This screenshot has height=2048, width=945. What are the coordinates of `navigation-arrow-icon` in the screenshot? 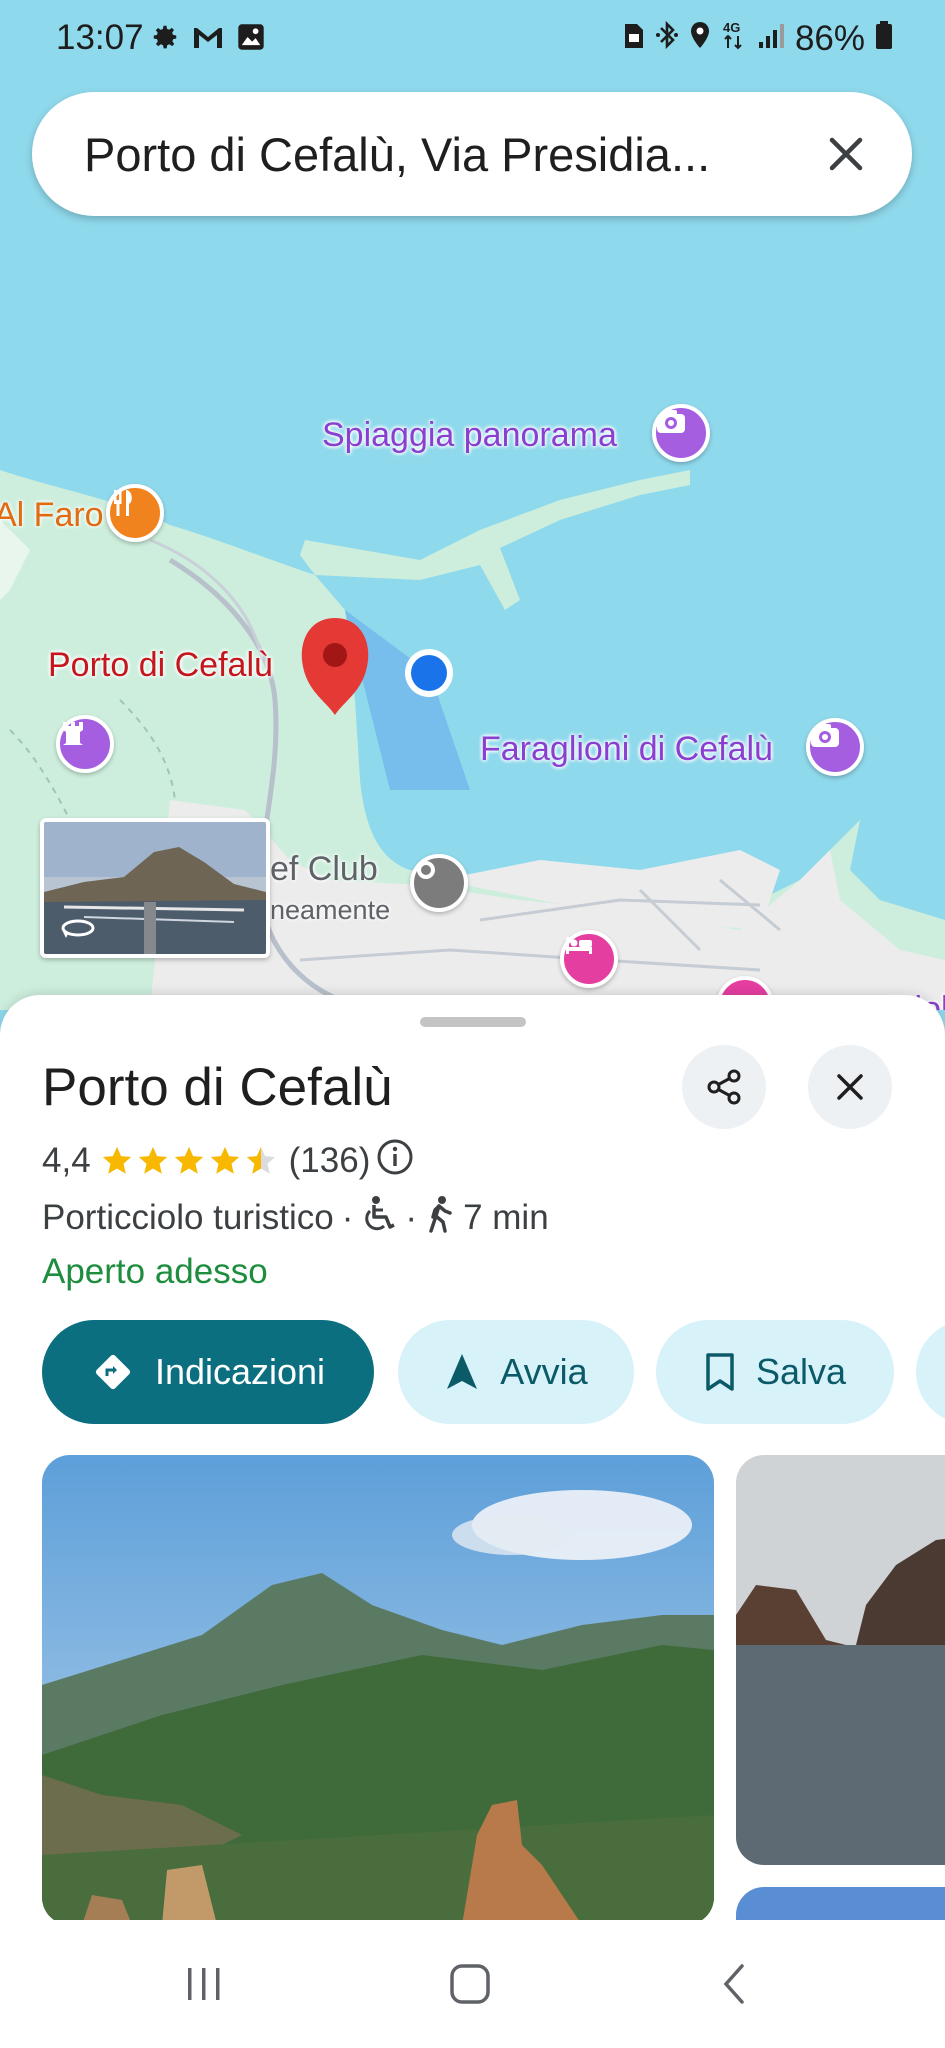 It's located at (462, 1371).